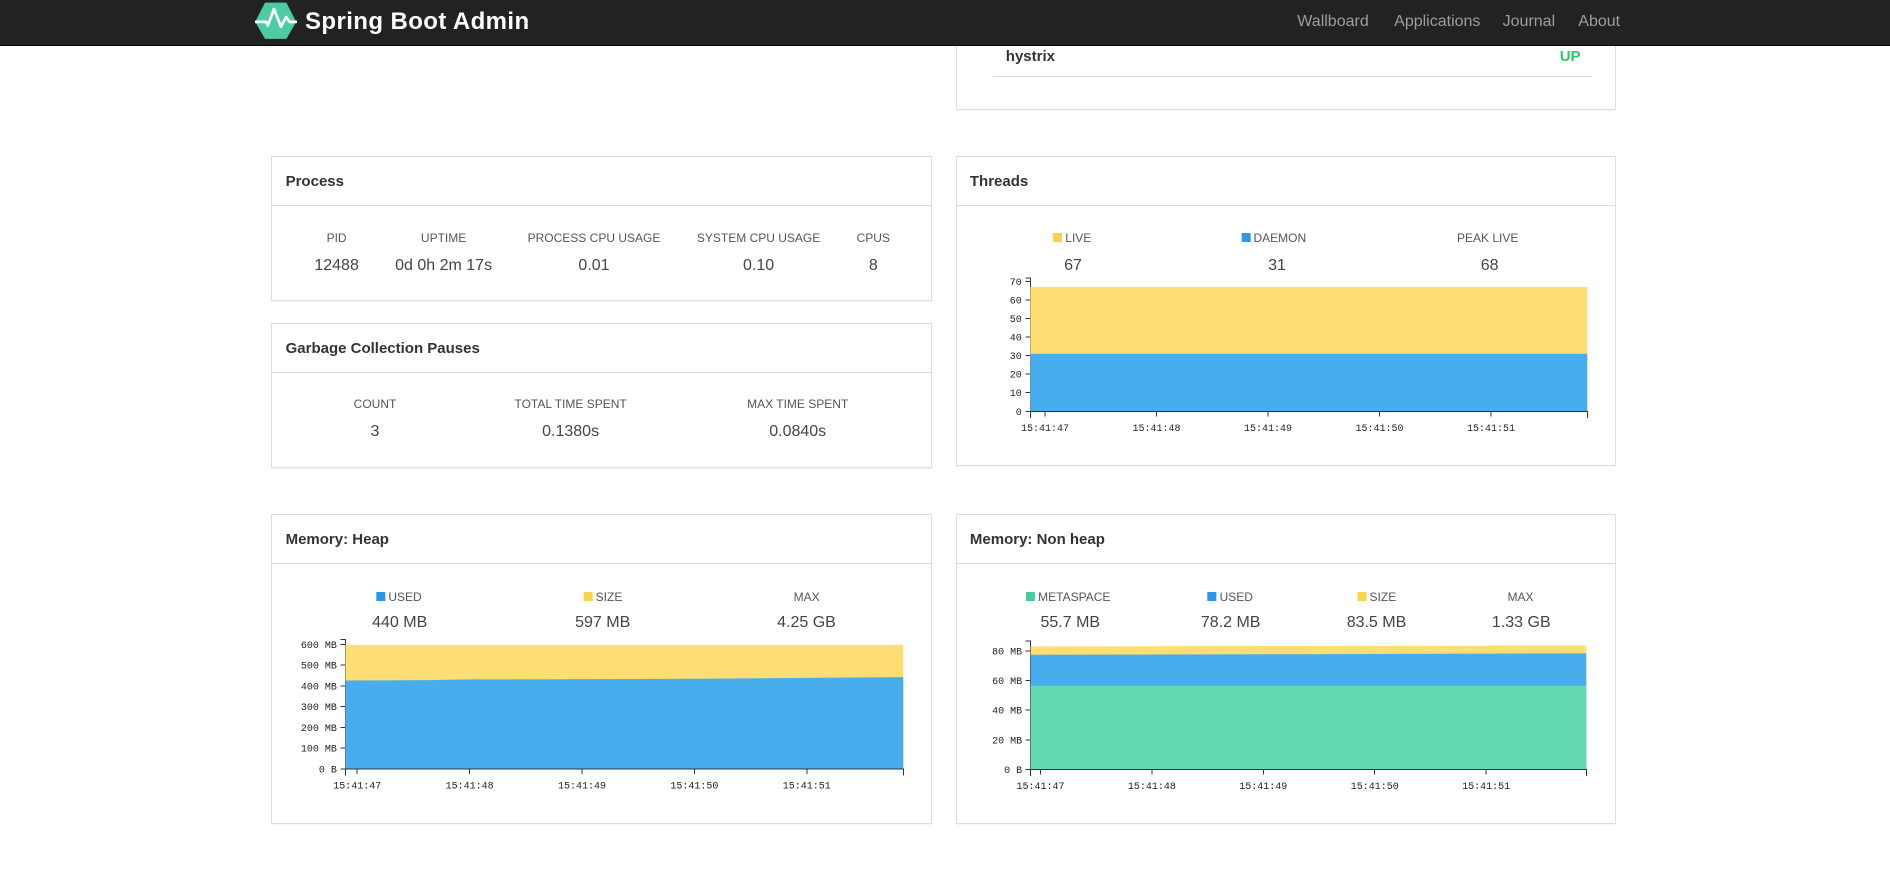 The width and height of the screenshot is (1890, 892). I want to click on svg-text: 80 MB, so click(1007, 653).